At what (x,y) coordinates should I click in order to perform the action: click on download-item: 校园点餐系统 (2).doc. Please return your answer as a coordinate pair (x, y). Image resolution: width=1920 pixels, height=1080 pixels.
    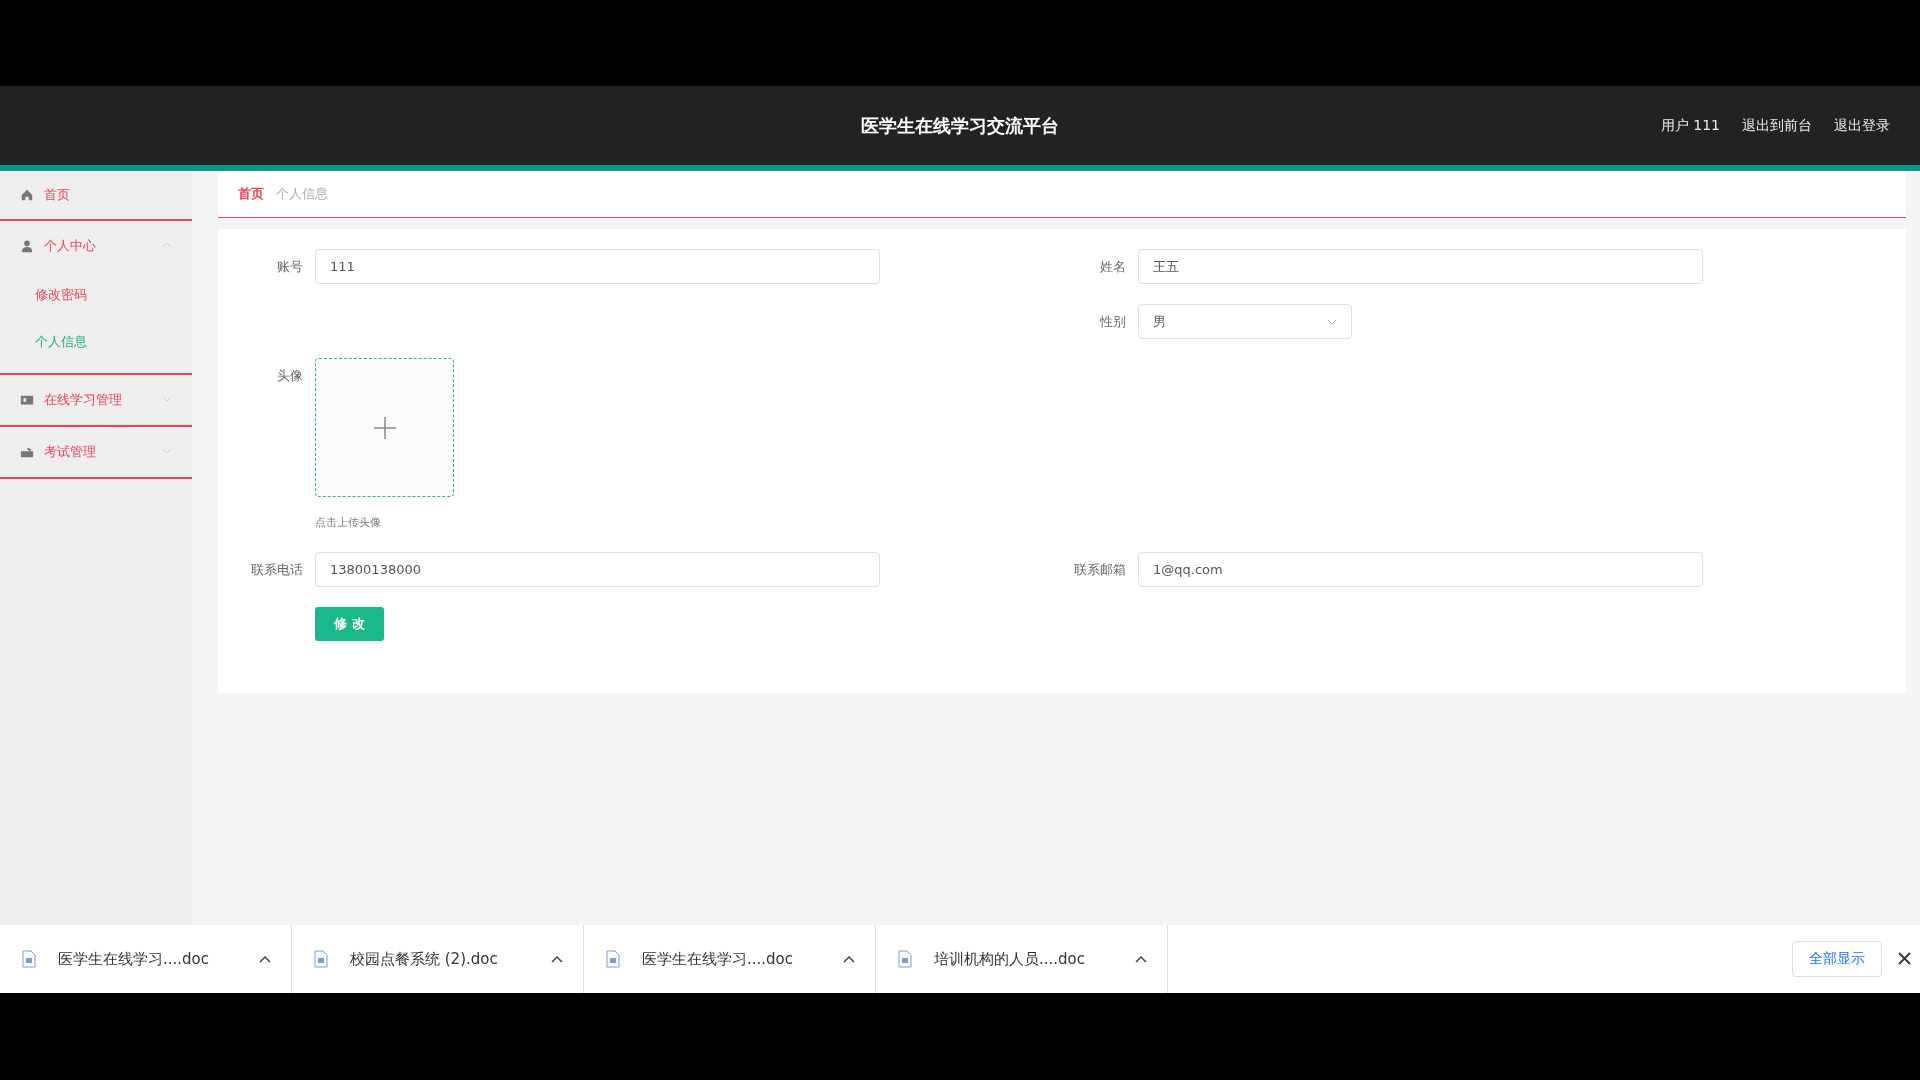
    Looking at the image, I should click on (438, 959).